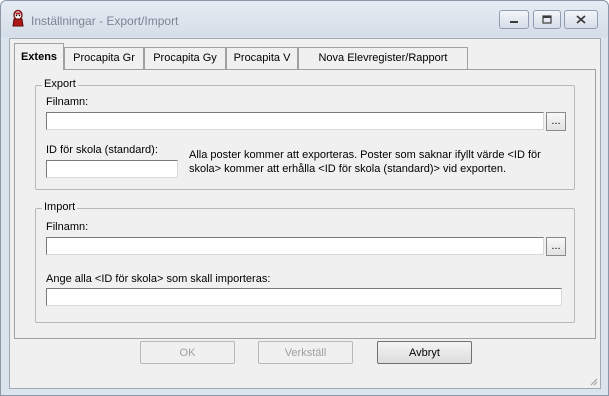 This screenshot has height=396, width=609. I want to click on tab-procapita-gy: Procapita Gy, so click(185, 58).